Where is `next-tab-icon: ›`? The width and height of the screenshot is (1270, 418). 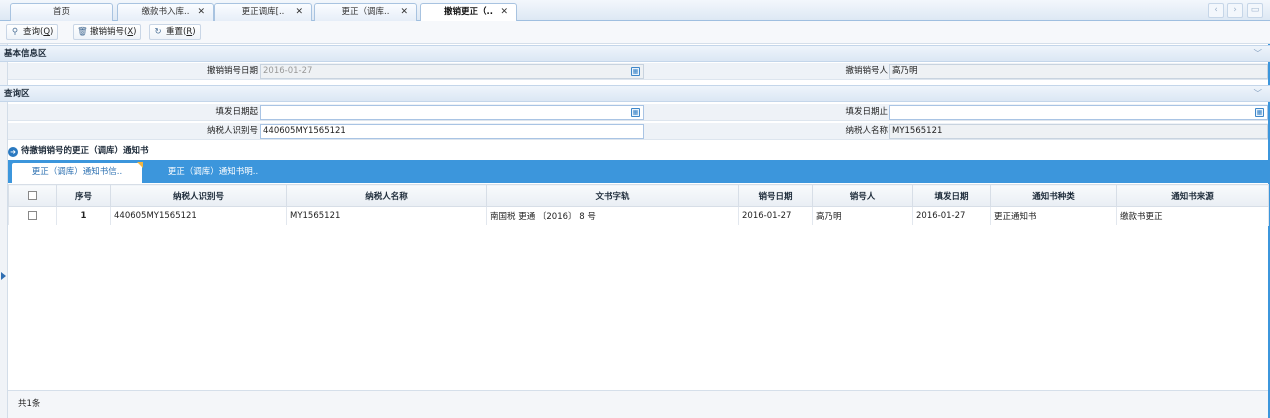
next-tab-icon: › is located at coordinates (1235, 10).